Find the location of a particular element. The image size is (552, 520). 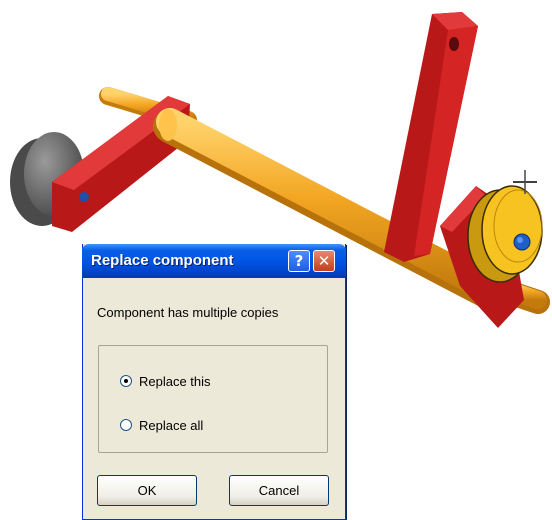

dialog-message: Component has multiple copies is located at coordinates (188, 312).